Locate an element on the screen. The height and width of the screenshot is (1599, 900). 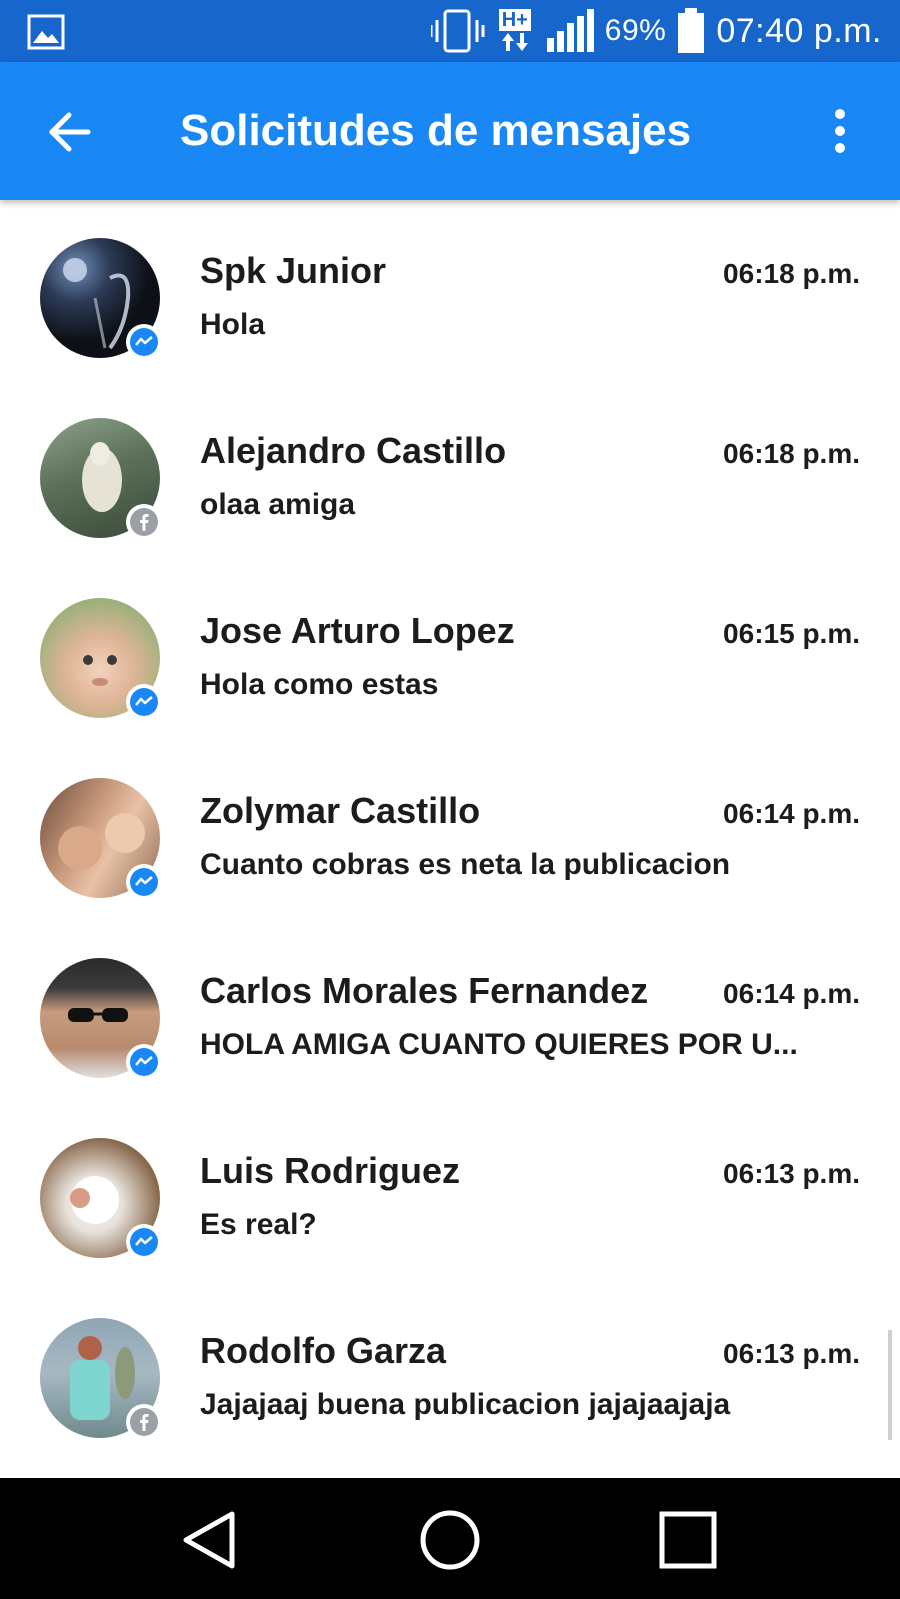
message-preview: Hola is located at coordinates (233, 324).